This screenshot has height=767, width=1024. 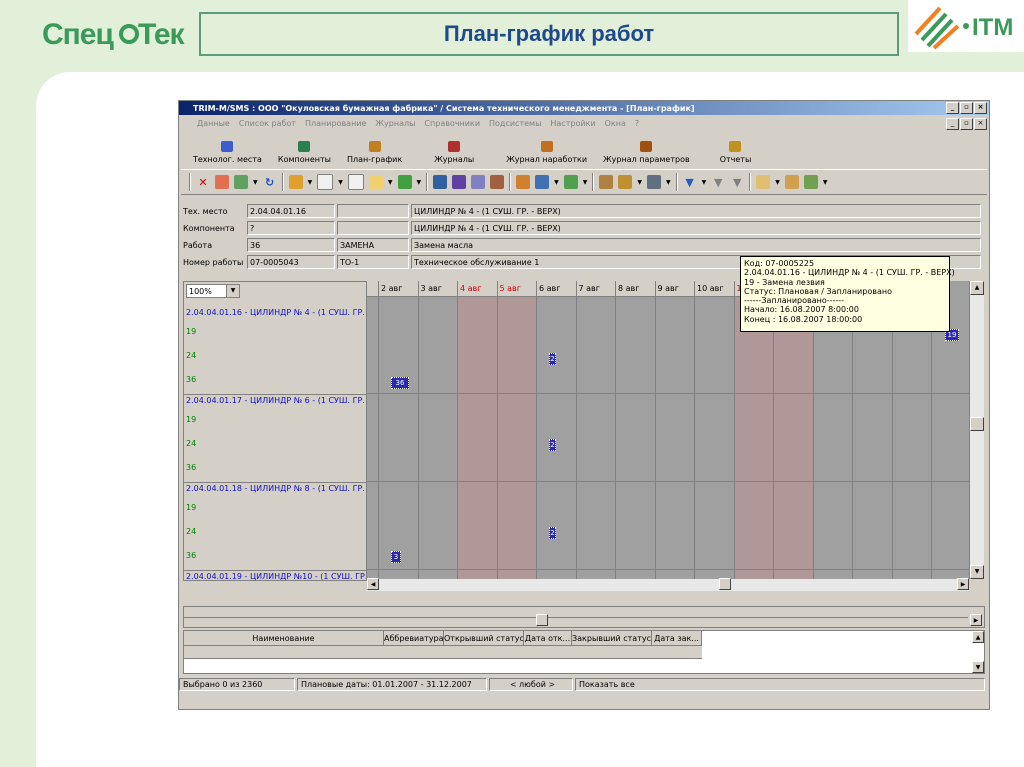 What do you see at coordinates (497, 182) in the screenshot?
I see `paint-icon` at bounding box center [497, 182].